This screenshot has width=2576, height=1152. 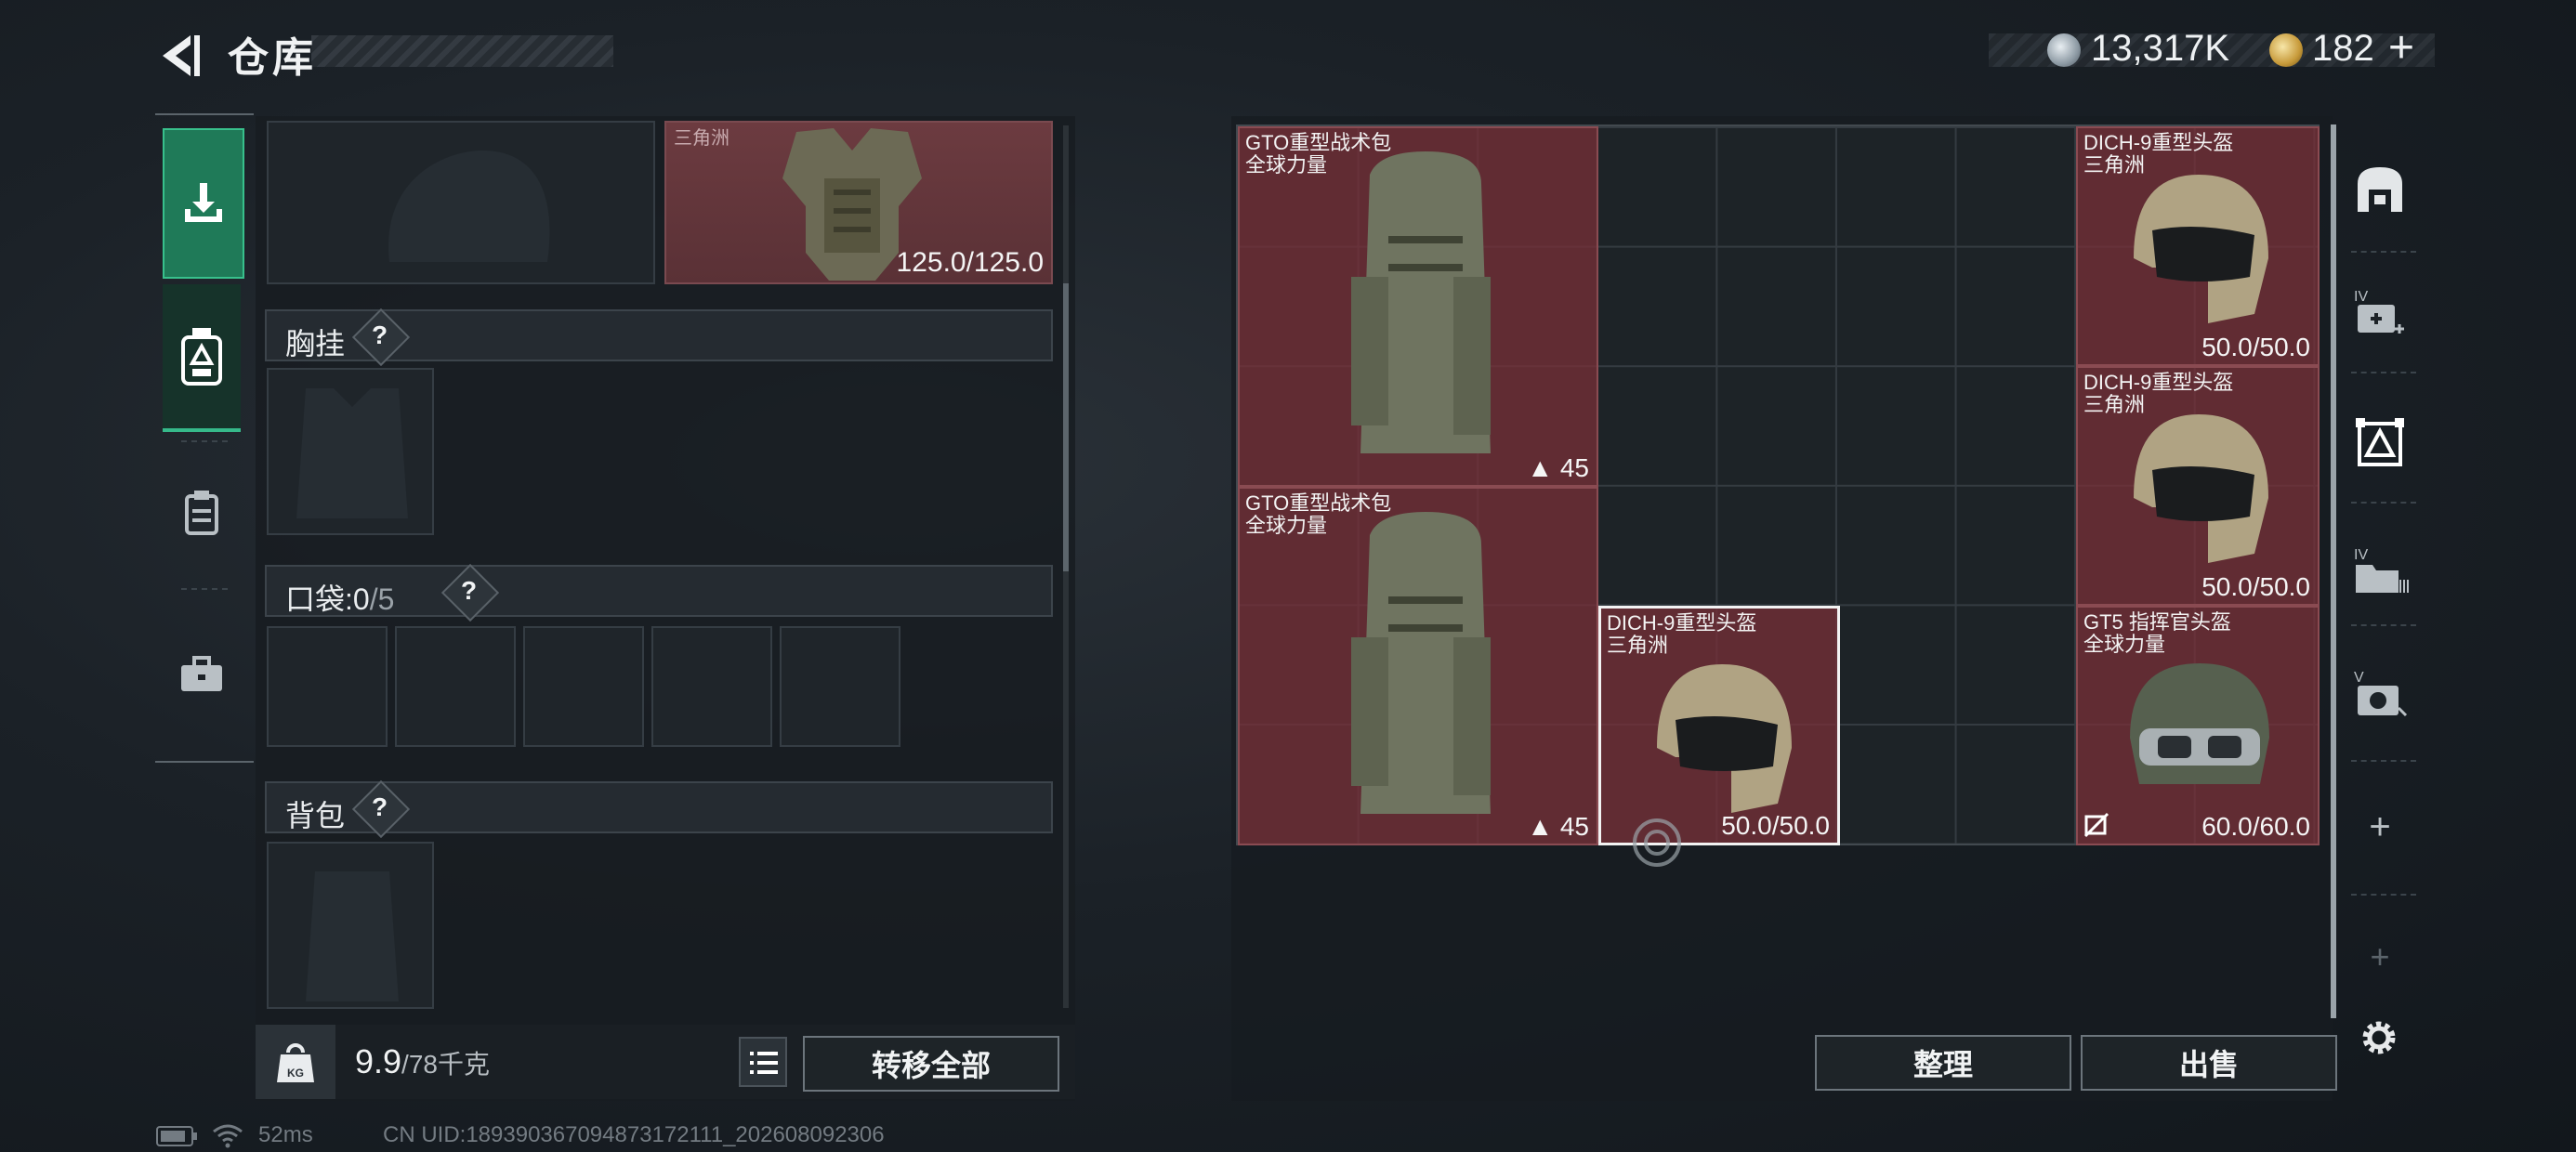 What do you see at coordinates (469, 206) in the screenshot?
I see `helmet-placeholder-icon` at bounding box center [469, 206].